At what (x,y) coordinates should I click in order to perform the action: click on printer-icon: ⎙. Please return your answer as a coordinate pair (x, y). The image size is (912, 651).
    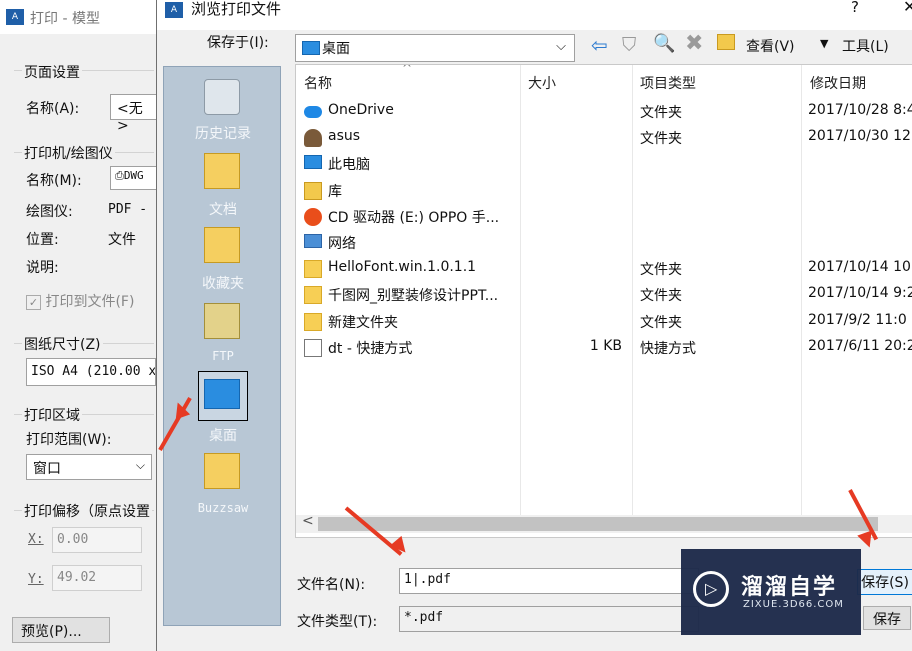
    Looking at the image, I should click on (119, 175).